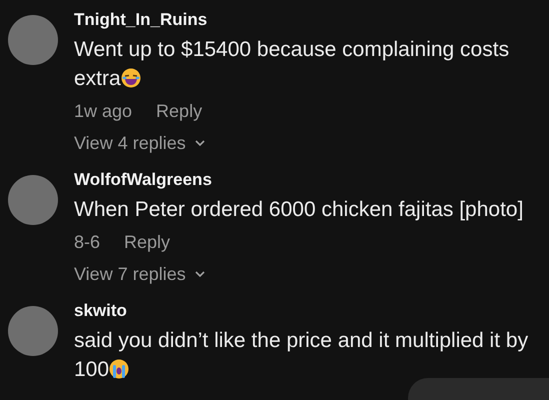 The width and height of the screenshot is (549, 400). What do you see at coordinates (103, 111) in the screenshot?
I see `comment-time: 1w ago` at bounding box center [103, 111].